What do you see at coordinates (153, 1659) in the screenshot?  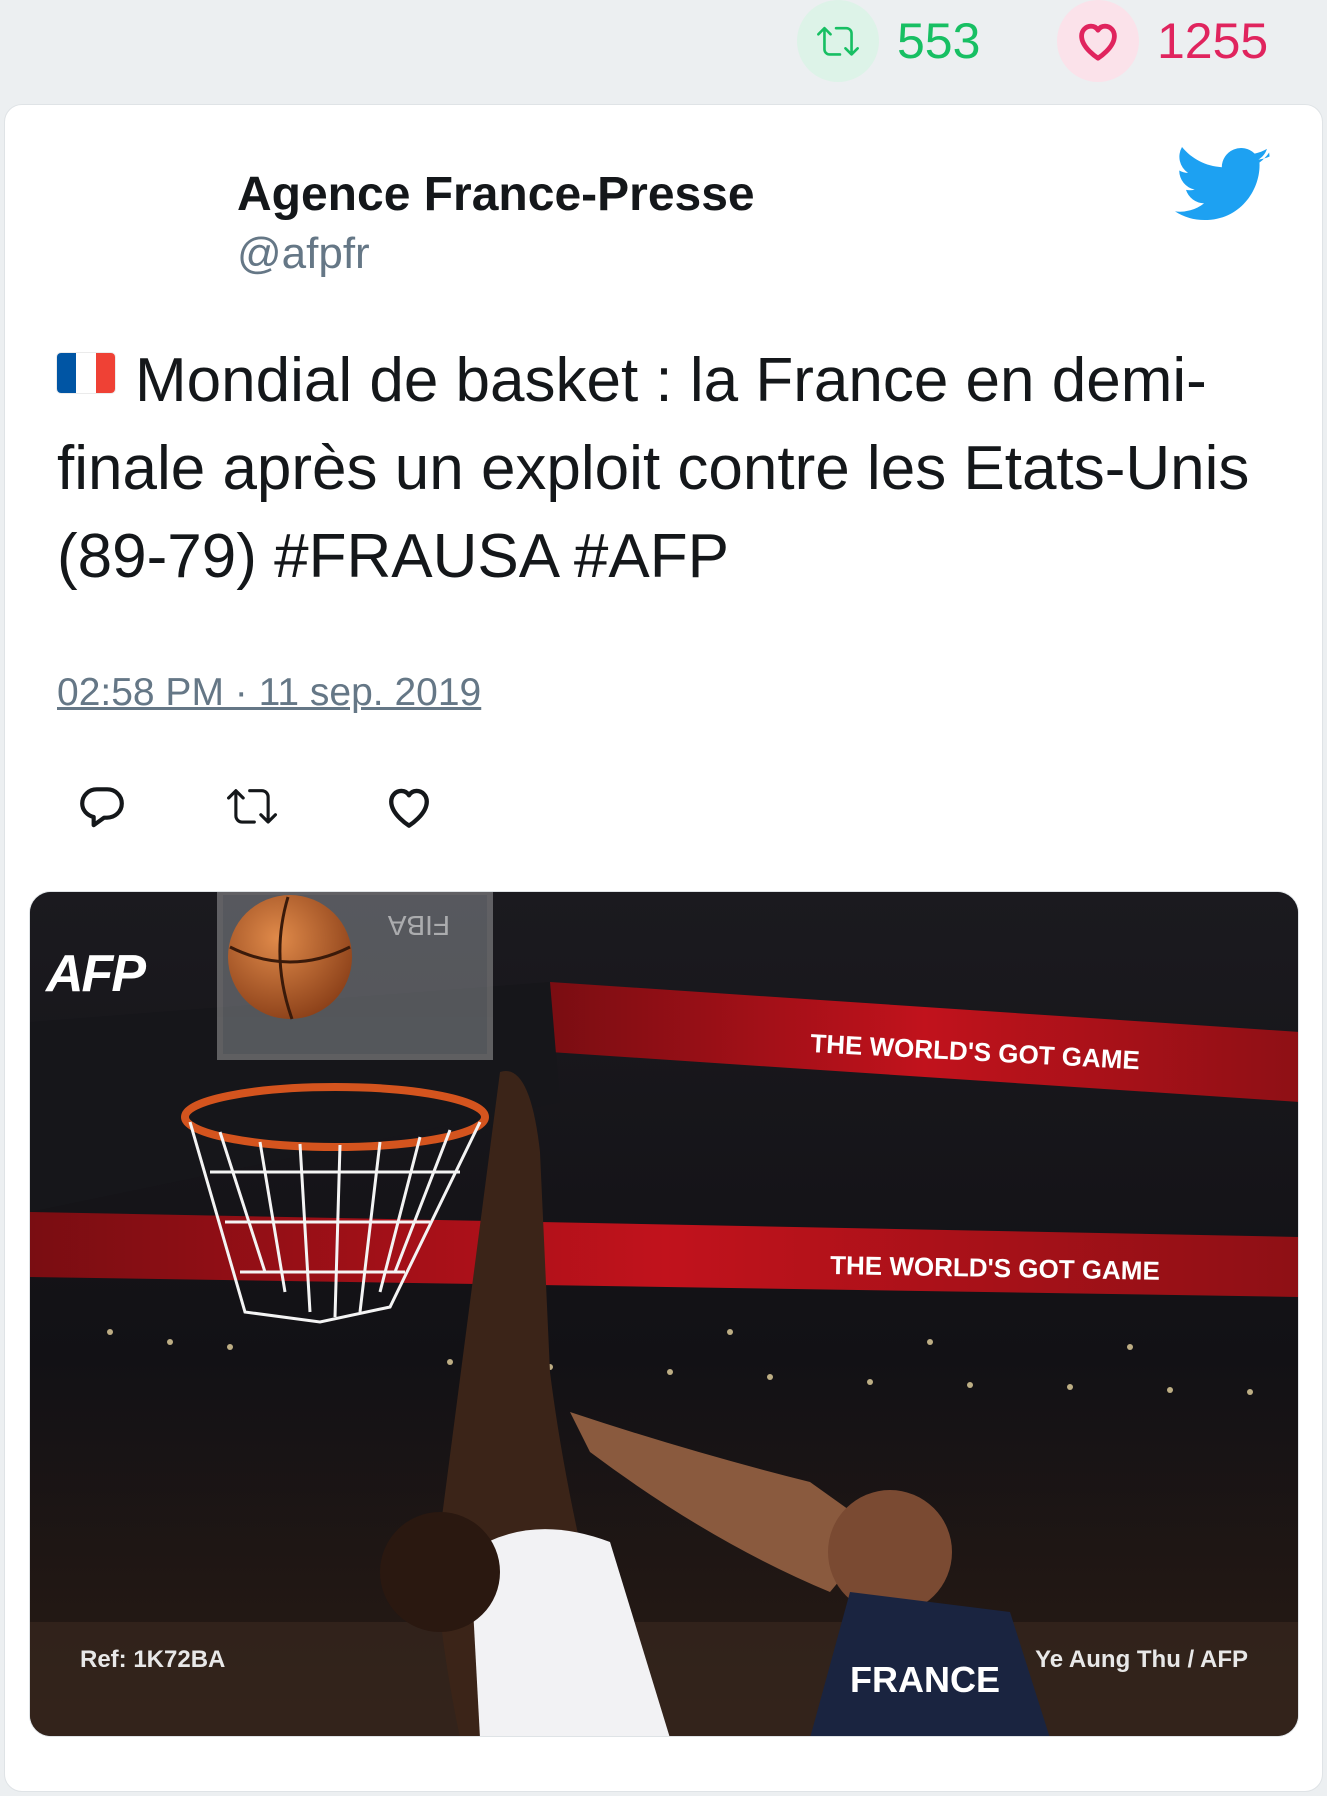 I see `photo-ref: Ref: 1K72BA` at bounding box center [153, 1659].